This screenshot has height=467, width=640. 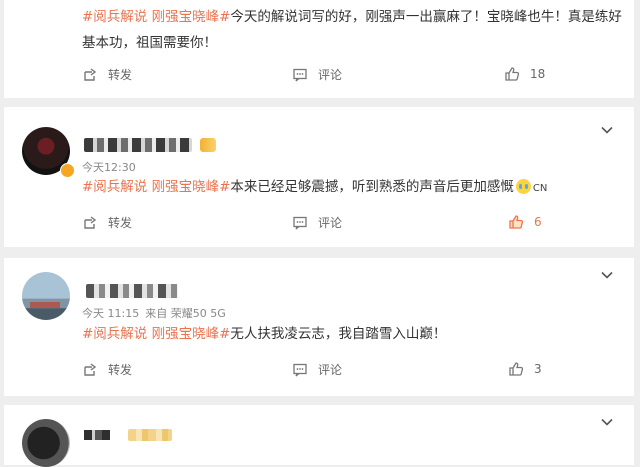 I want to click on comment-meta: 今天12:30, so click(x=112, y=167).